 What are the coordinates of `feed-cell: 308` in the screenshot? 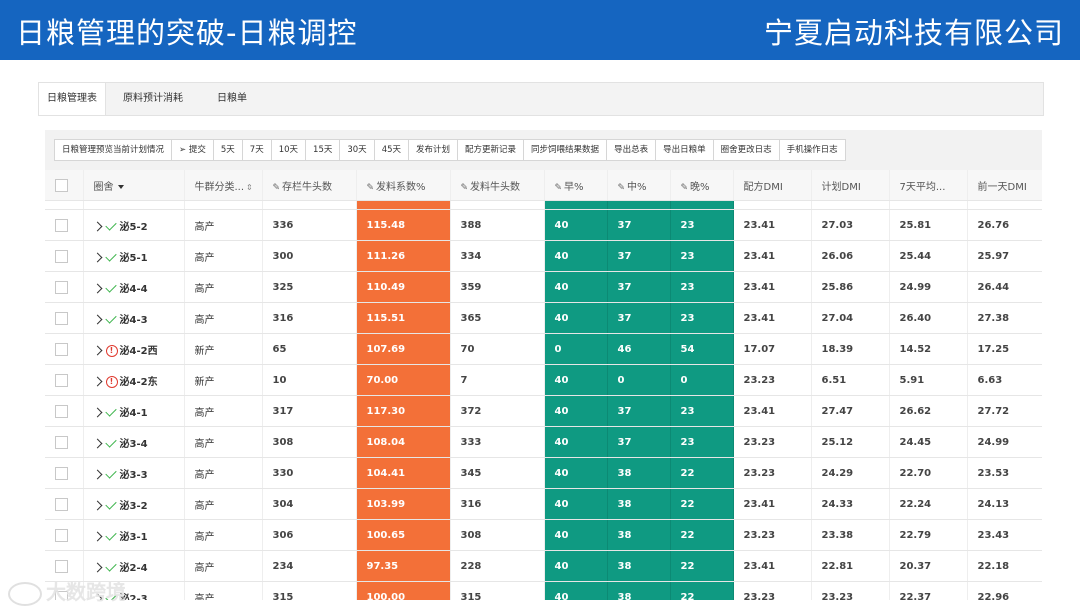 It's located at (497, 535).